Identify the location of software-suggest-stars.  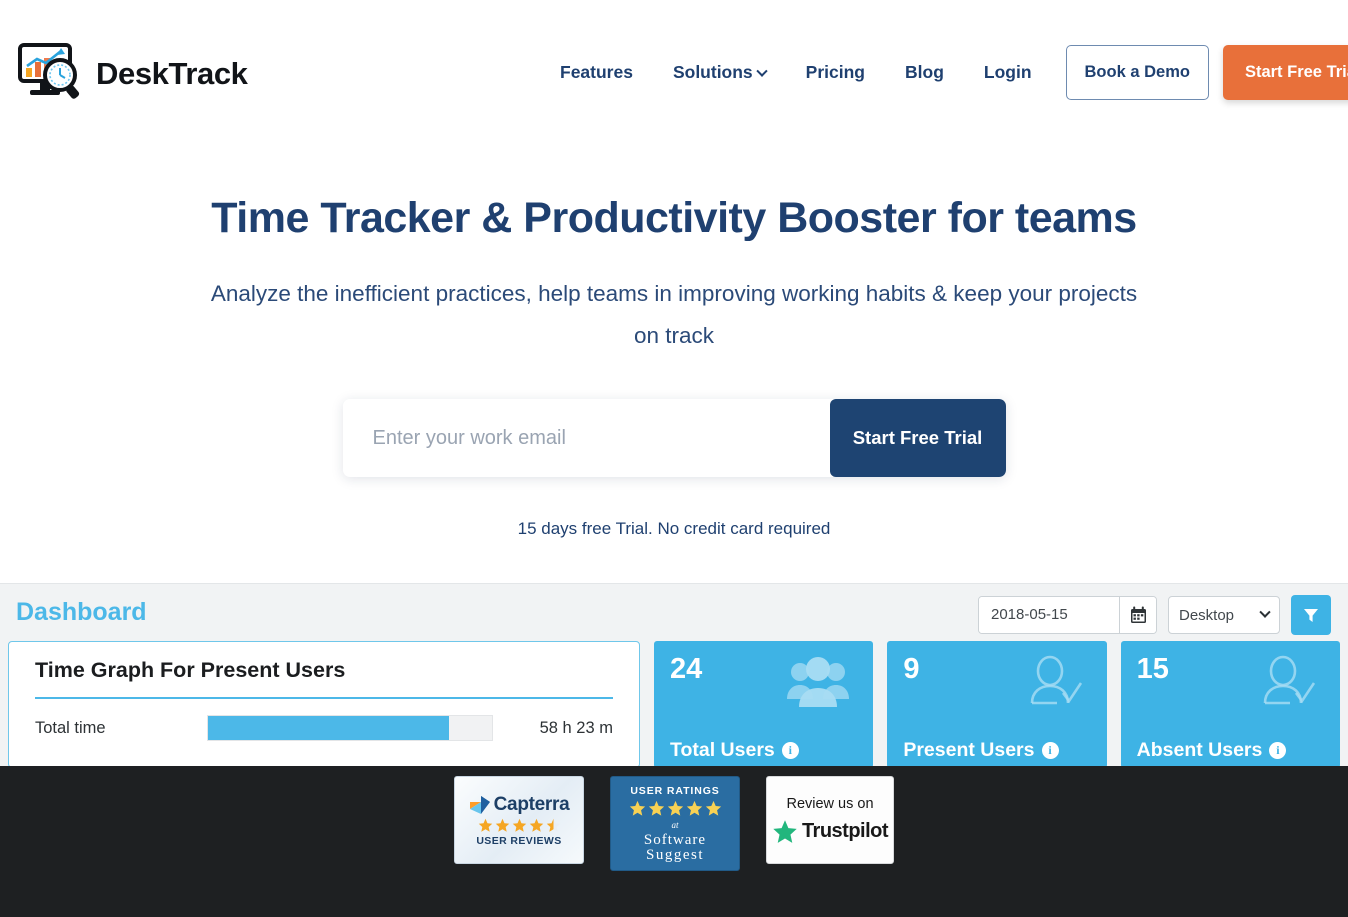
(675, 808).